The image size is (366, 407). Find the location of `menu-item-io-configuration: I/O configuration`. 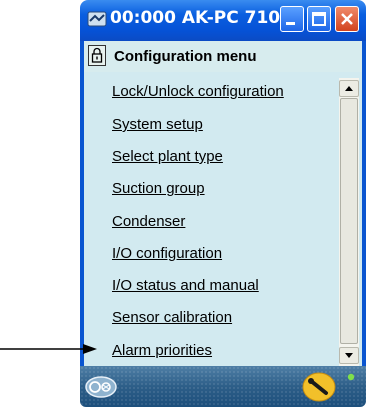

menu-item-io-configuration: I/O configuration is located at coordinates (167, 253).